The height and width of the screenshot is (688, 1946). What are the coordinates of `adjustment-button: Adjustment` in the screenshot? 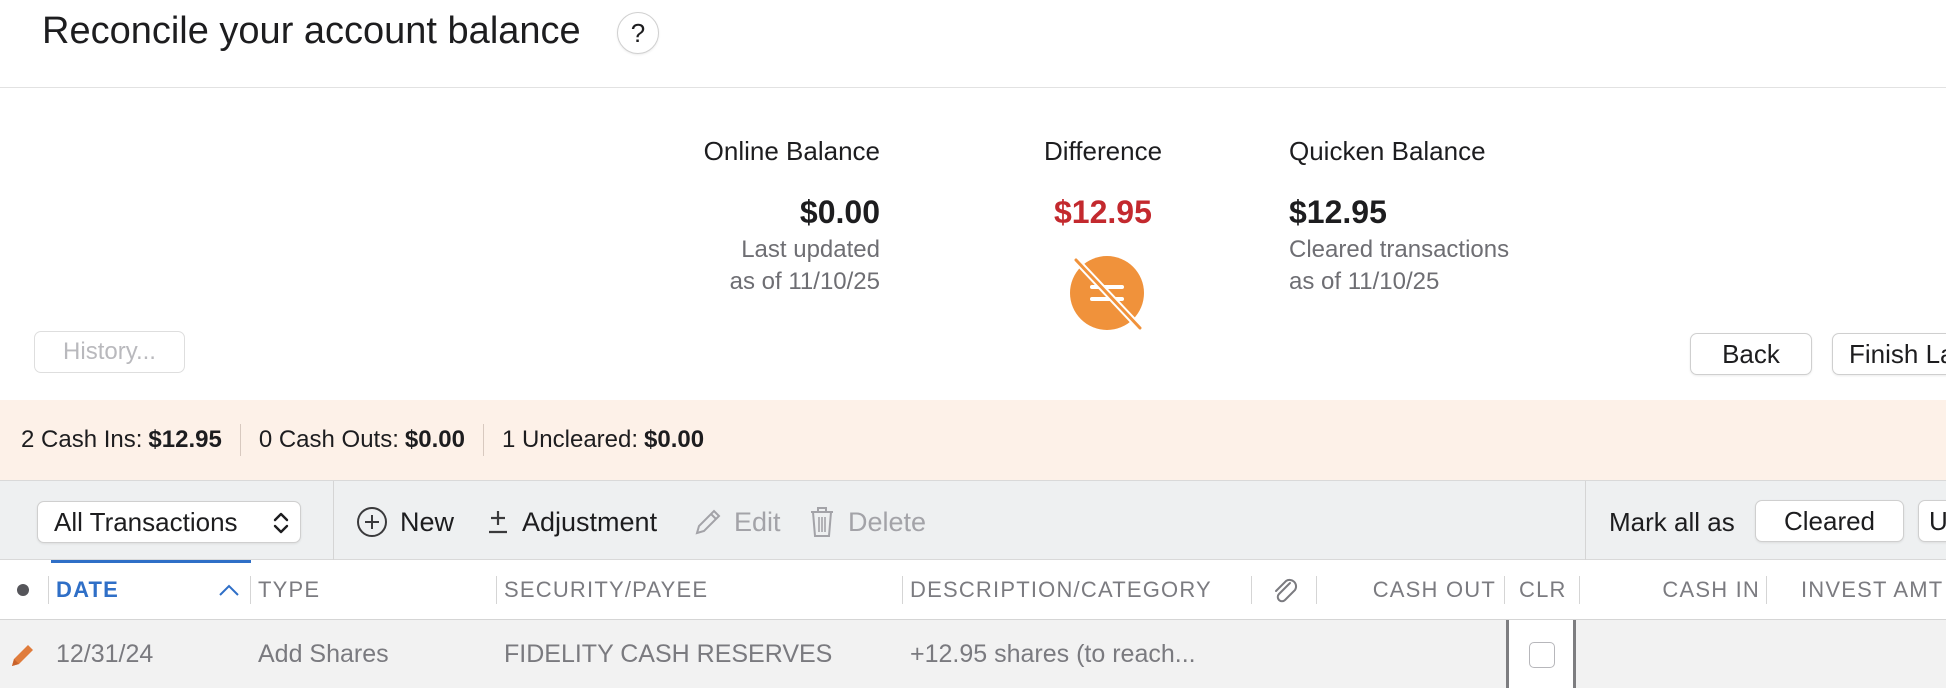 It's located at (571, 522).